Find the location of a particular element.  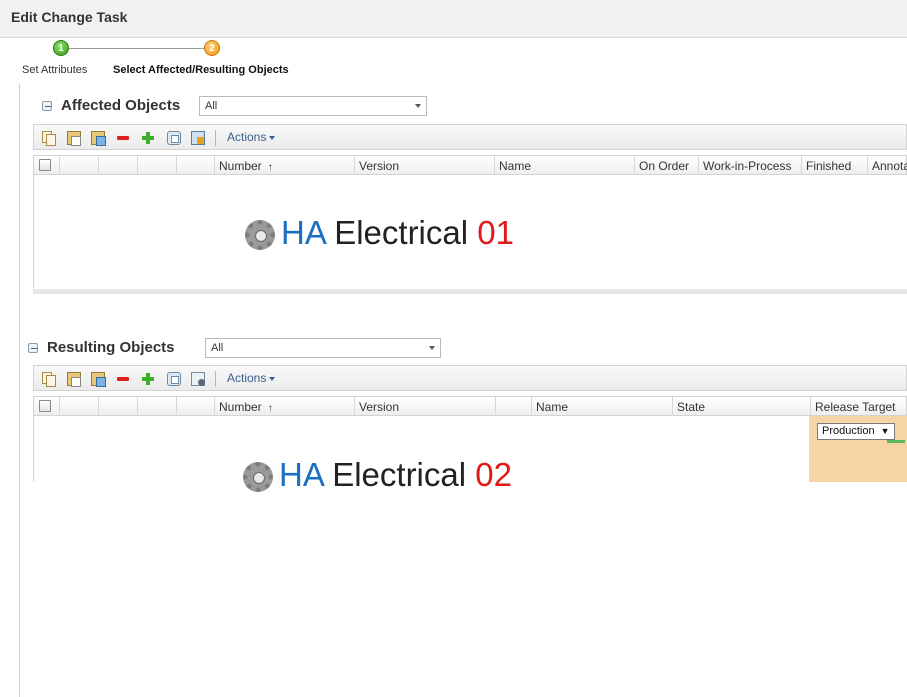

step-2-indicator: 2 is located at coordinates (212, 48).